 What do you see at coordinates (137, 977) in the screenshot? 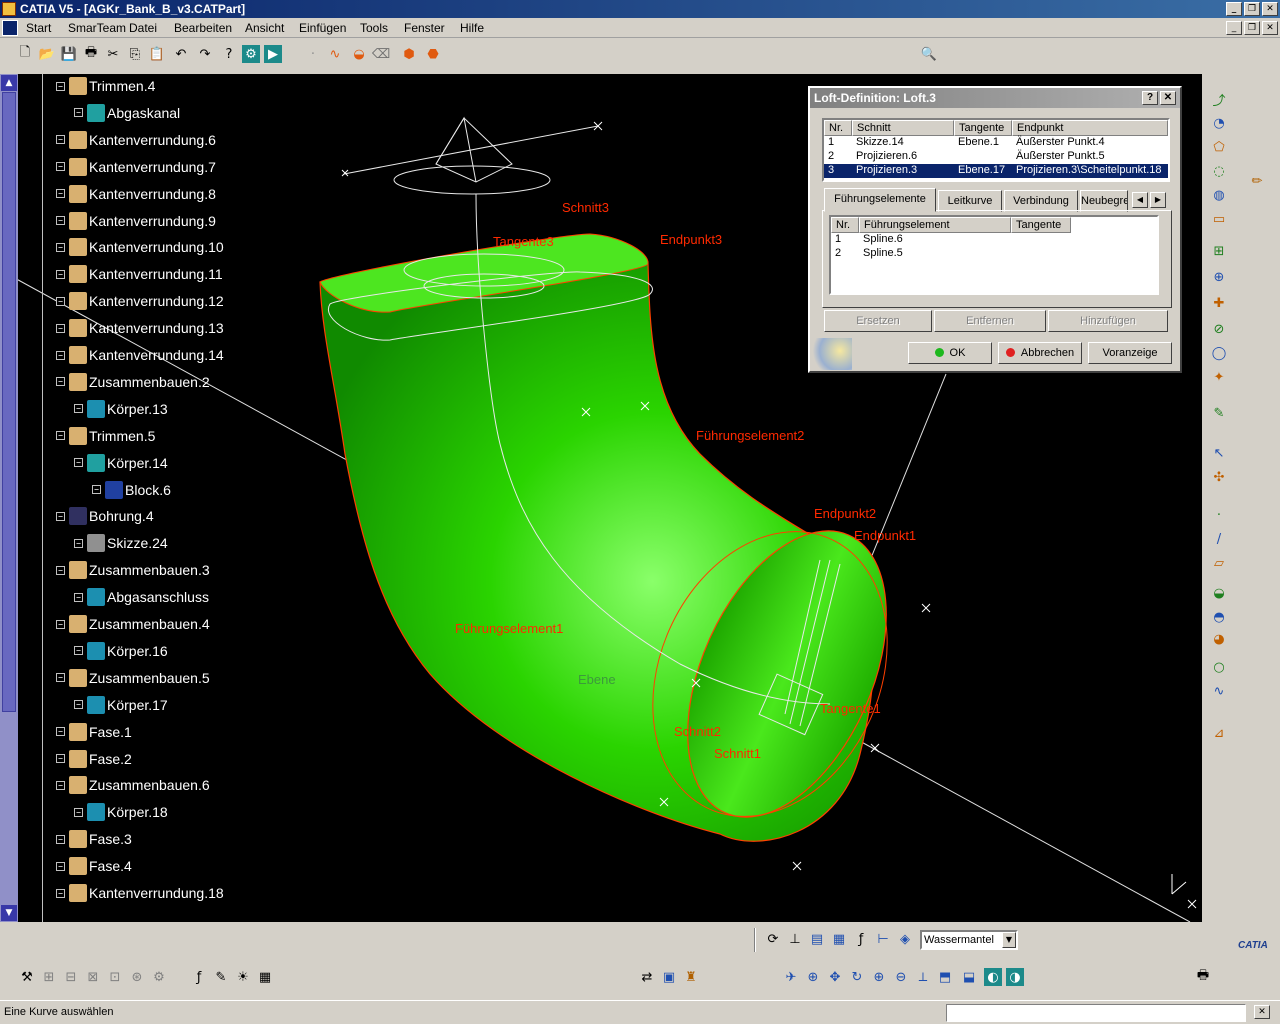
I see `scan-icon: ⊛` at bounding box center [137, 977].